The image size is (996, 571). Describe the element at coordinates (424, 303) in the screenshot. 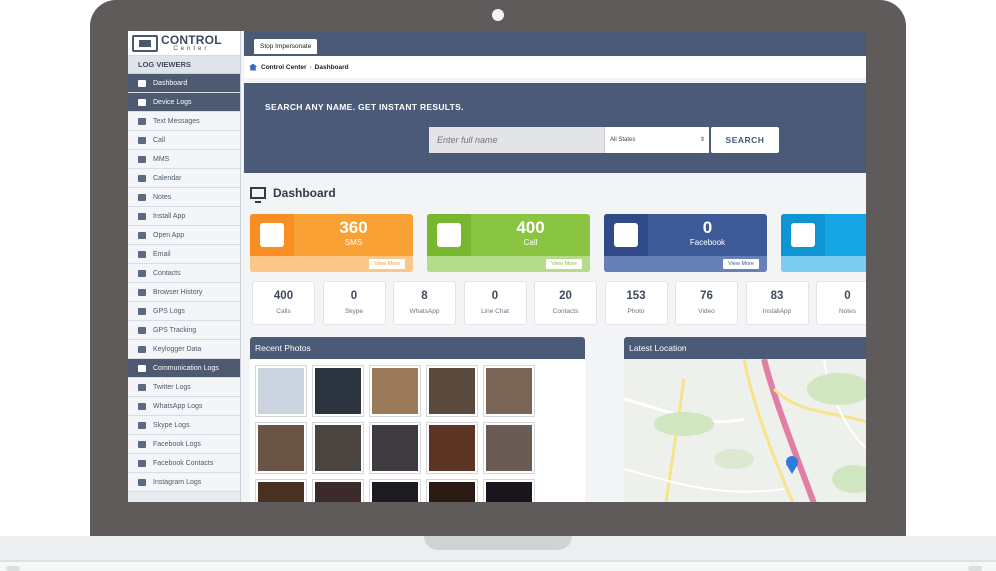

I see `counter-tile: 8 WhatsApp` at that location.